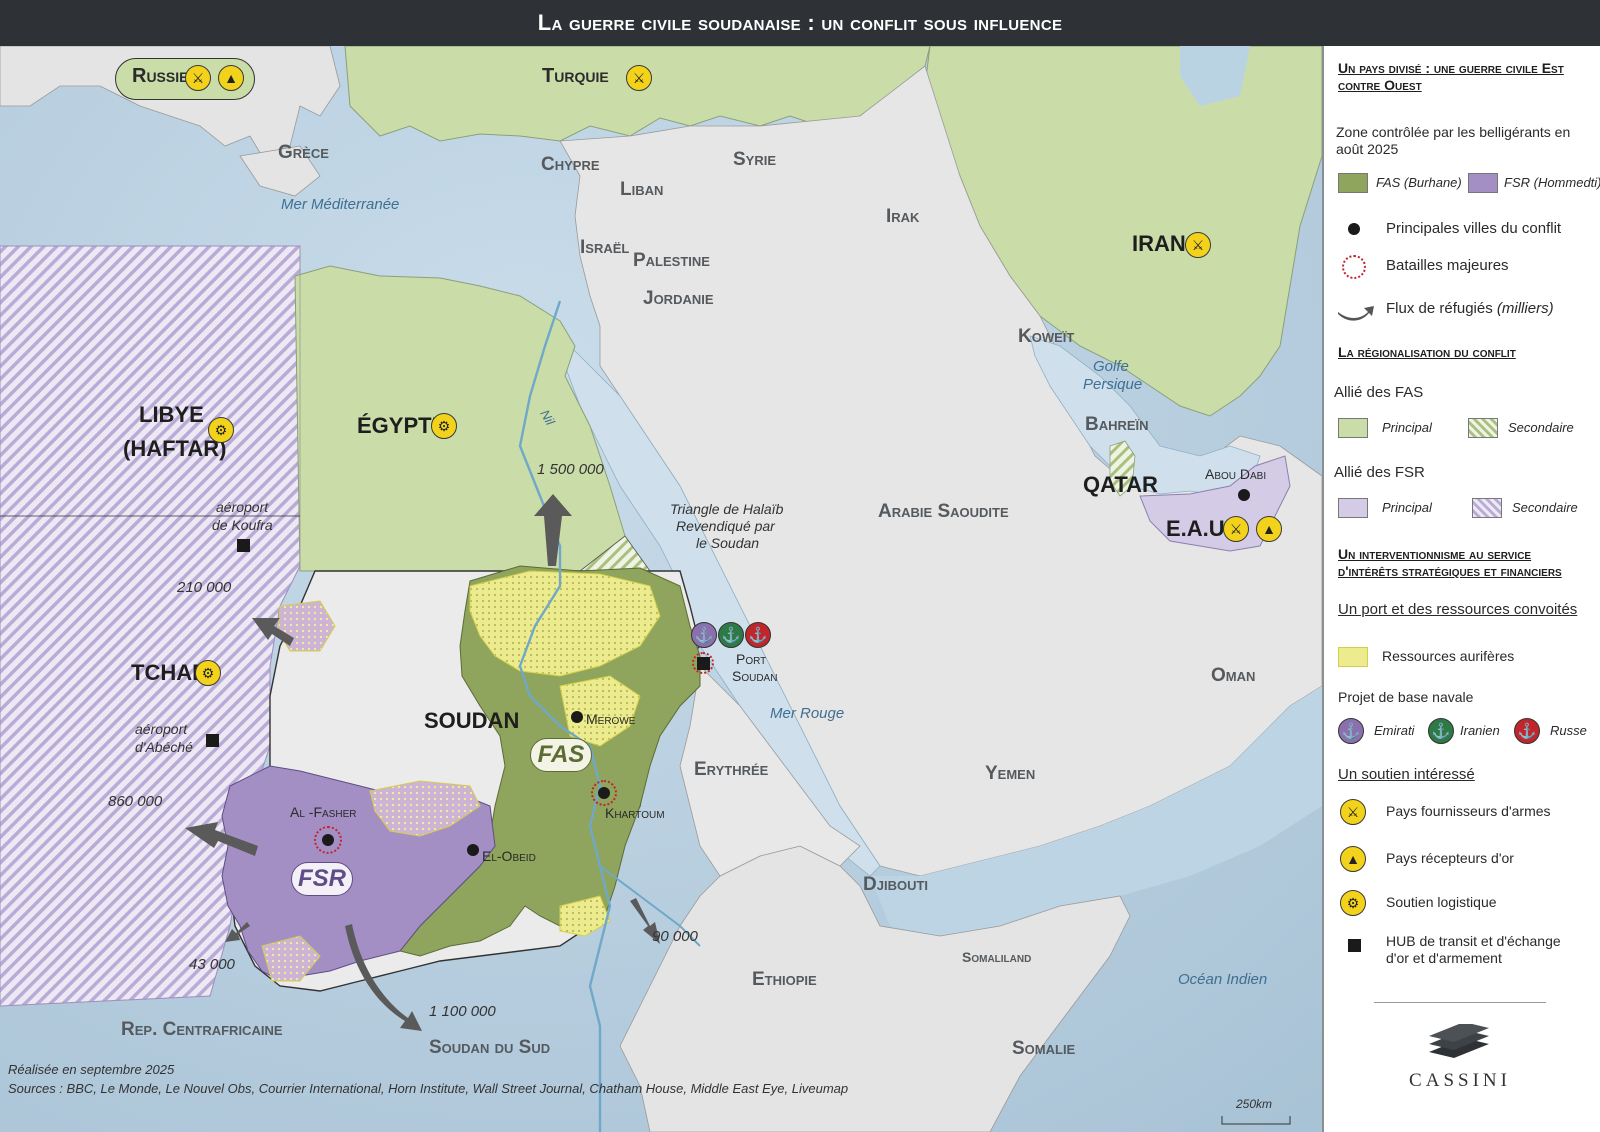 The image size is (1600, 1132). Describe the element at coordinates (161, 729) in the screenshot. I see `label-abeche-1: aéroport` at that location.